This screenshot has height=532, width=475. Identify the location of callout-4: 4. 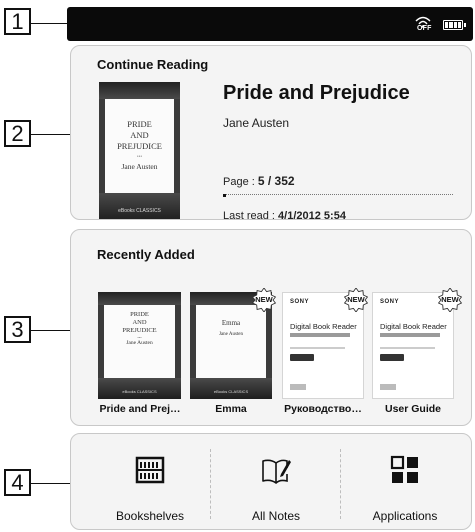
(17, 482).